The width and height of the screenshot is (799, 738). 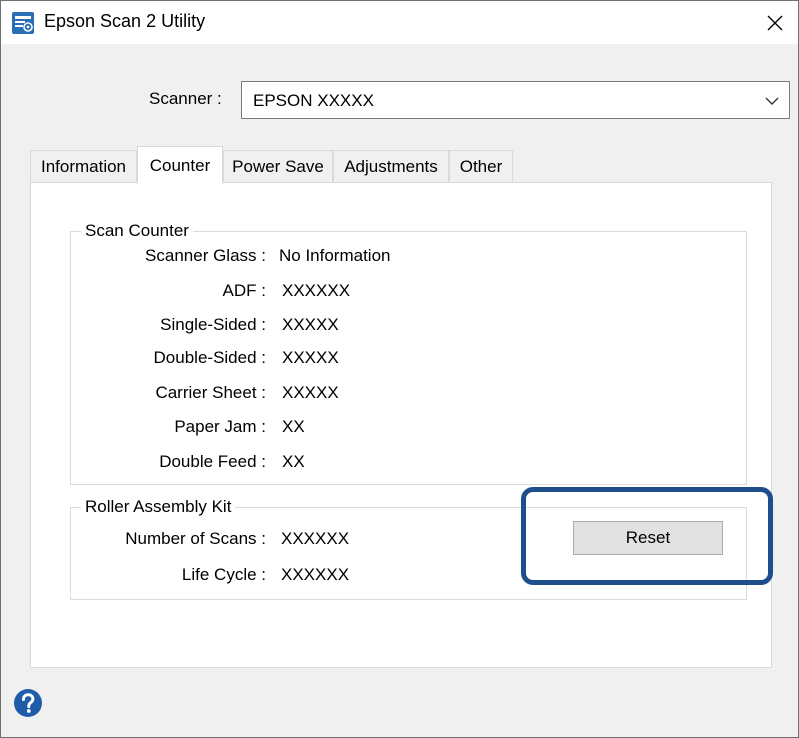 I want to click on title-bar: Epson Scan 2 Utility, so click(x=399, y=23).